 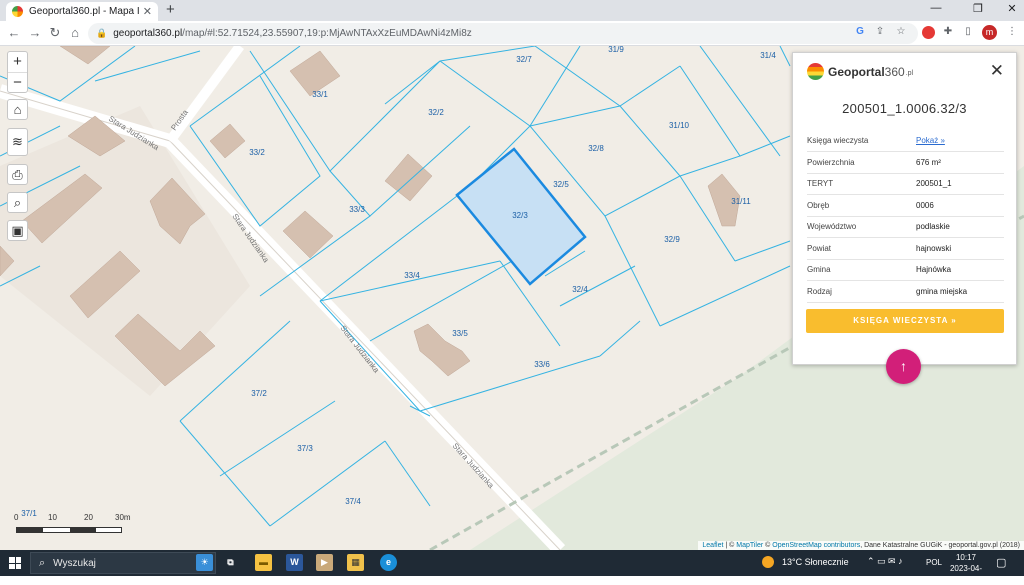 I want to click on table-row: Rodzaj gmina miejska, so click(x=905, y=291).